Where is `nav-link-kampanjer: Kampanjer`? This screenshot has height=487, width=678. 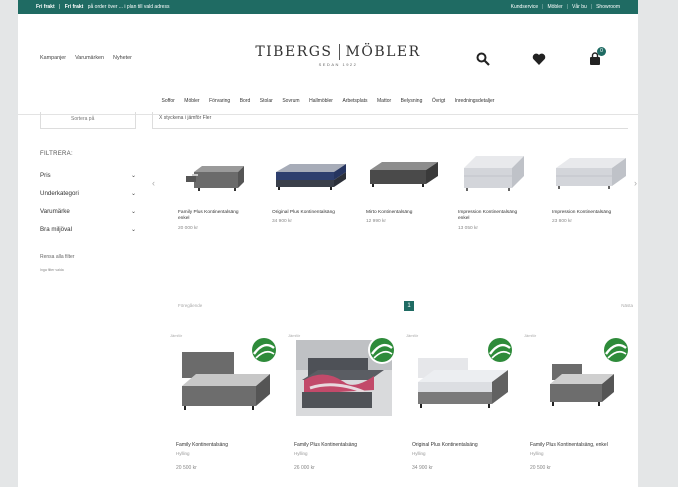
nav-link-kampanjer: Kampanjer is located at coordinates (53, 58).